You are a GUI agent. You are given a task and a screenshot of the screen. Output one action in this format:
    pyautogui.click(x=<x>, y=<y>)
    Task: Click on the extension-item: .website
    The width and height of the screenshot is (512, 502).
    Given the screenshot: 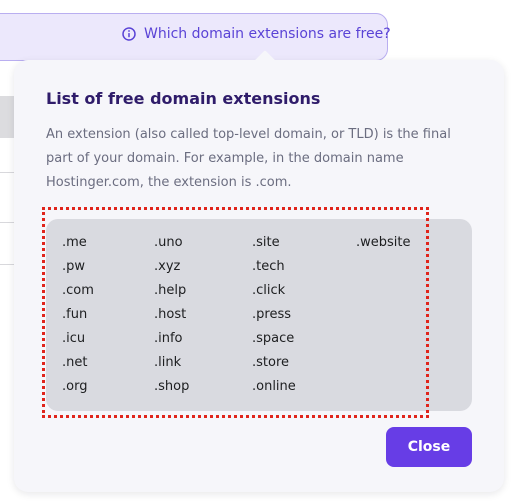 What is the action you would take?
    pyautogui.click(x=383, y=242)
    